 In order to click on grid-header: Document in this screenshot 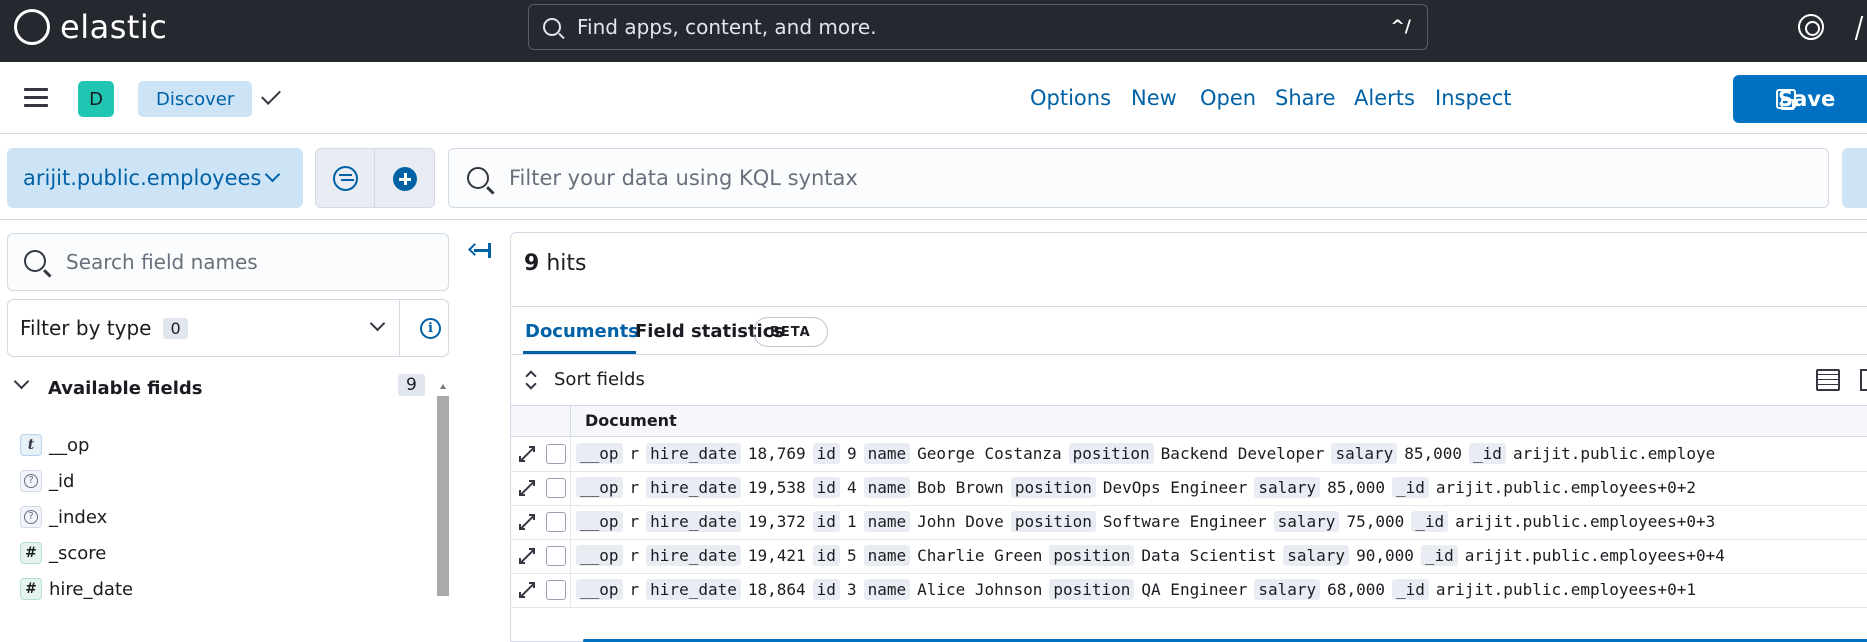, I will do `click(1189, 421)`.